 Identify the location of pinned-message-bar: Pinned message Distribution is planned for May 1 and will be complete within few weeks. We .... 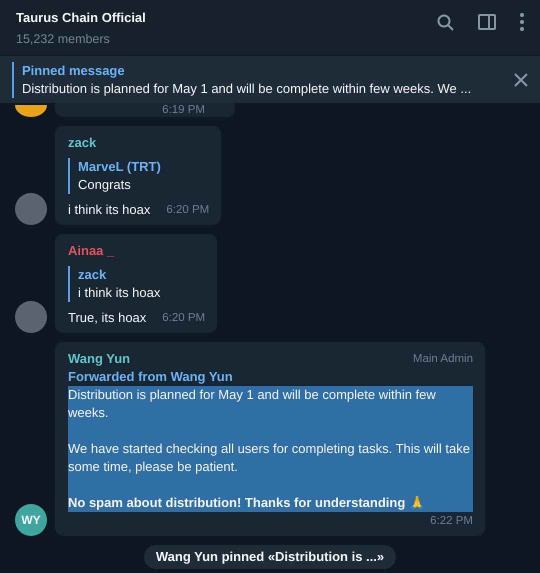
(270, 79).